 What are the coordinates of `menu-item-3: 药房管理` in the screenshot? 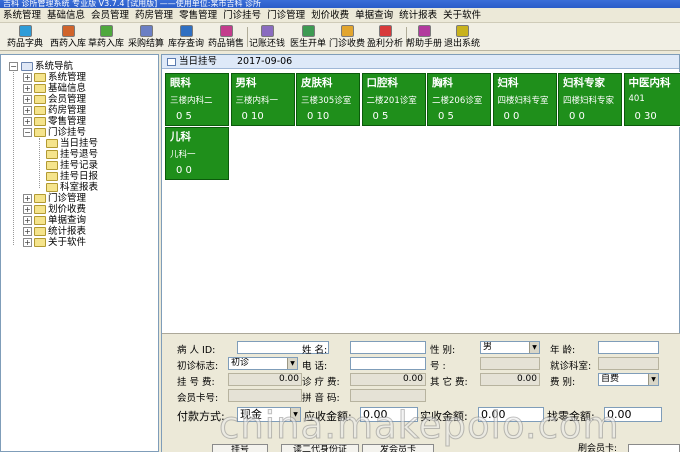 It's located at (154, 15).